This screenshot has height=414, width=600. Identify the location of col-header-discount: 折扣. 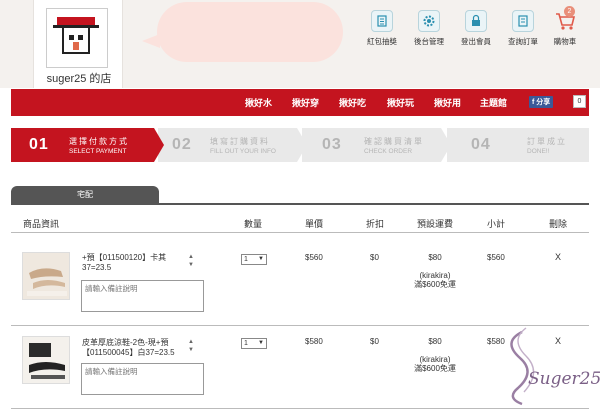
(375, 224).